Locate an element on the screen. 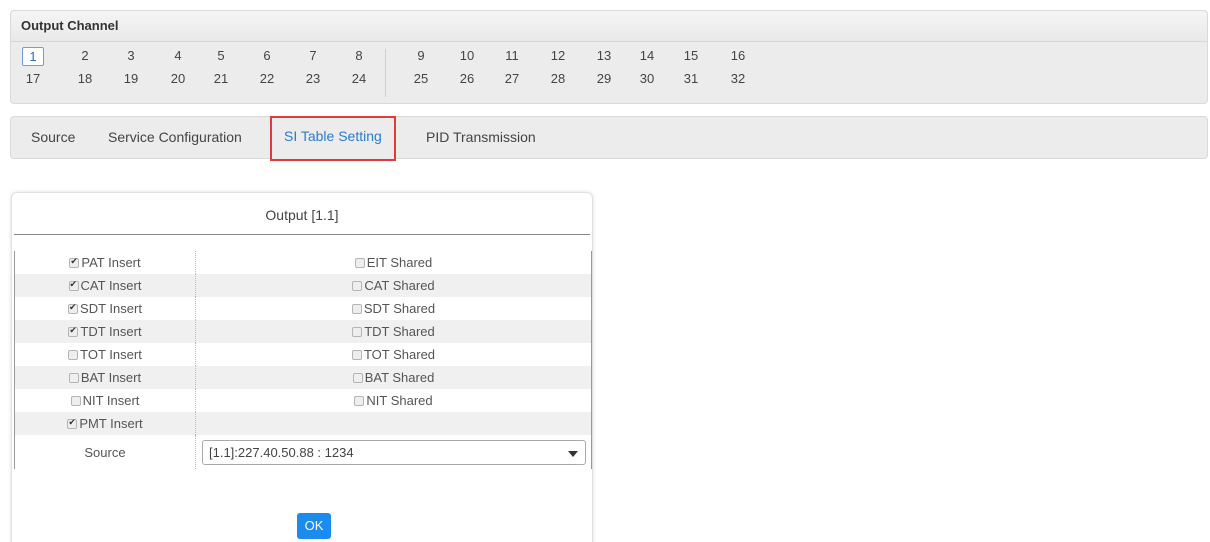  channel-9: 9 is located at coordinates (421, 55).